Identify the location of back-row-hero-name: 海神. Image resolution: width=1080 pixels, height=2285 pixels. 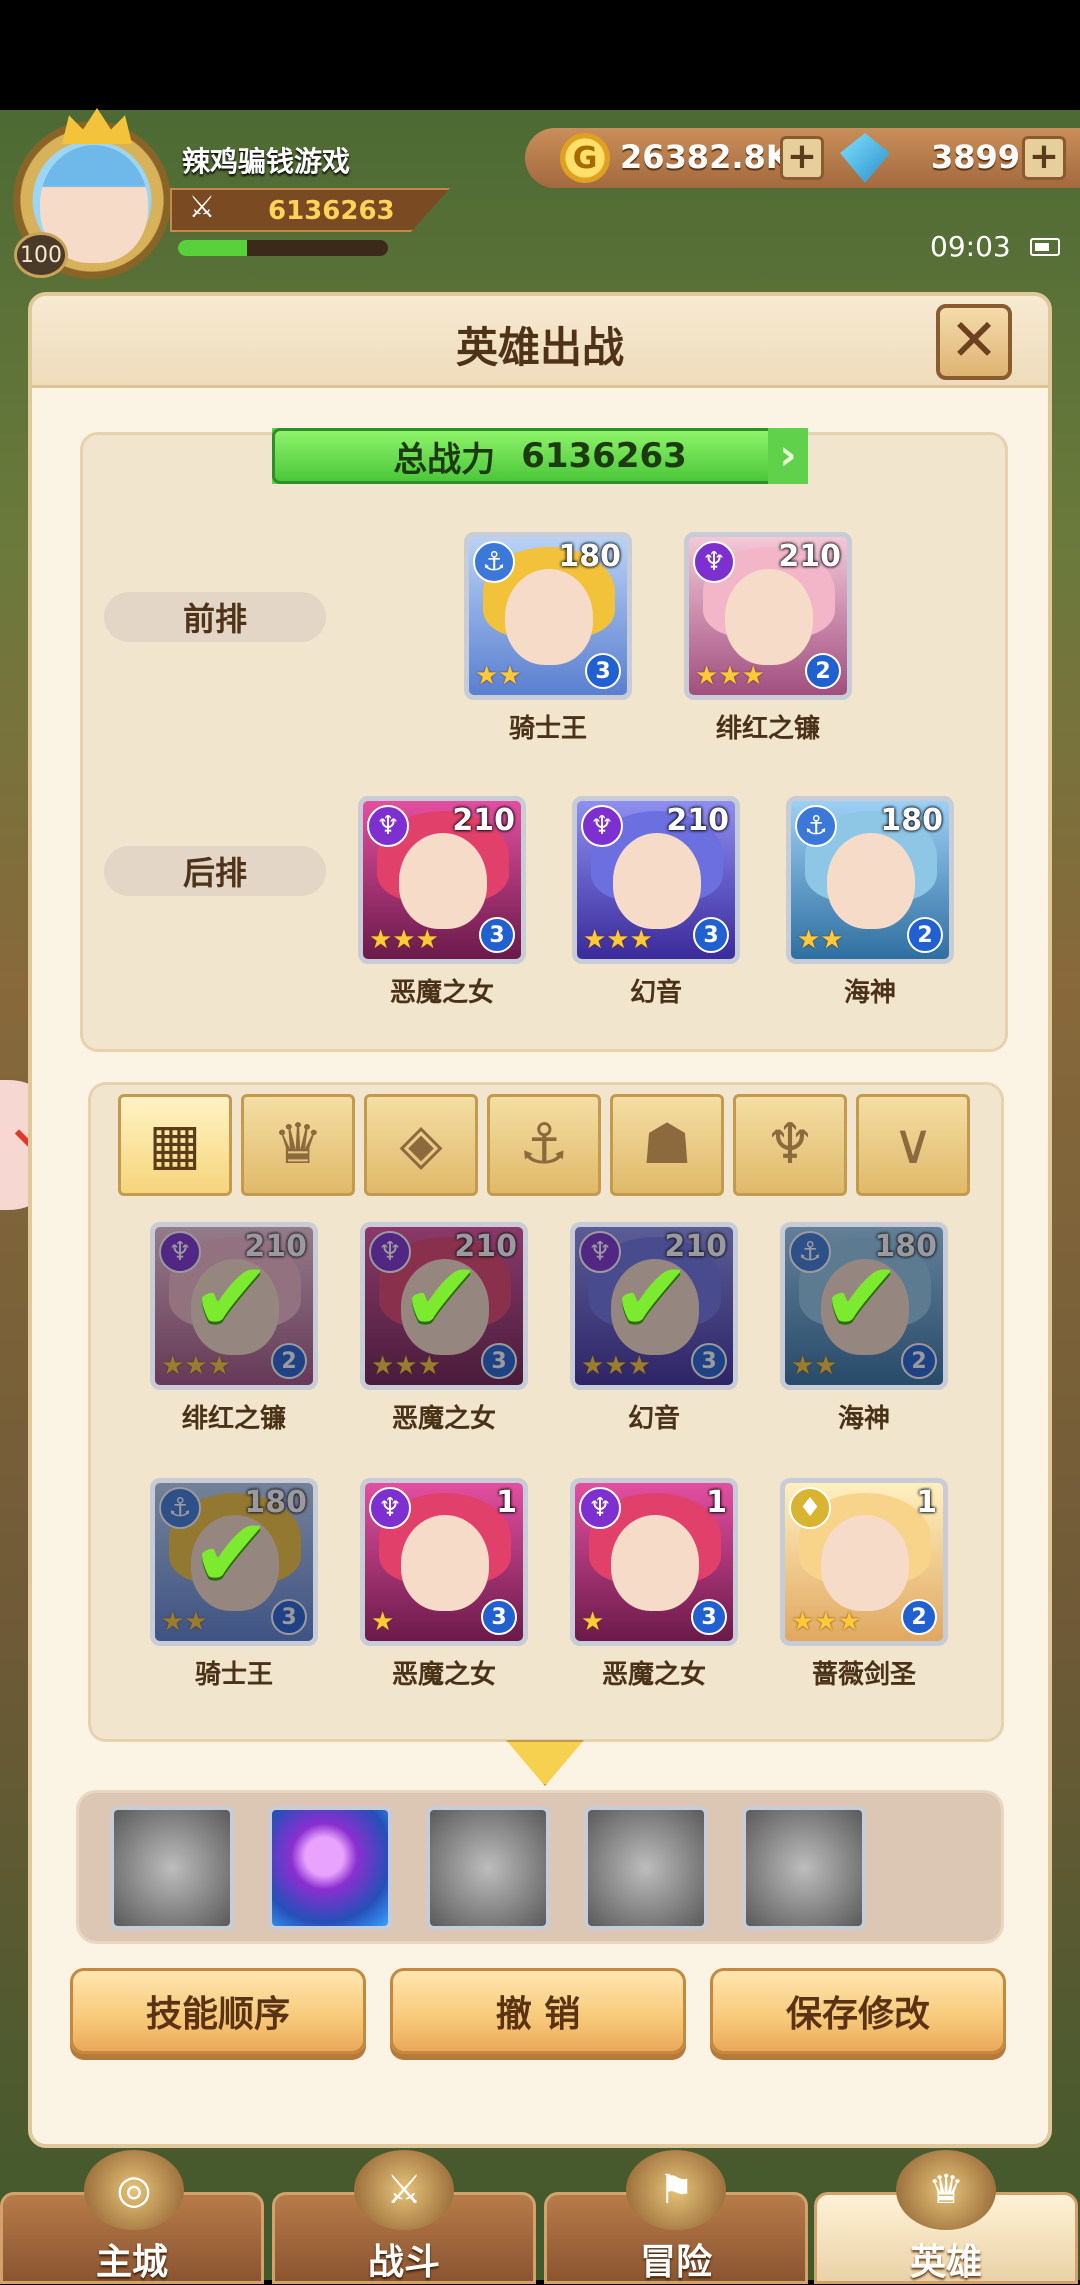
(869, 993).